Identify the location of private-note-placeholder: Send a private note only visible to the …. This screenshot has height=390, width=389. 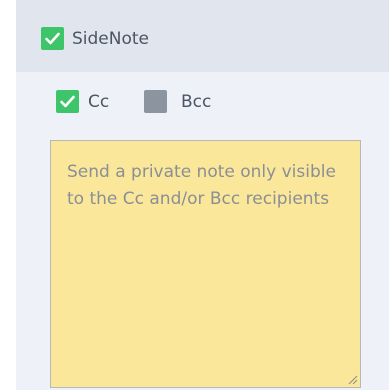
(201, 185).